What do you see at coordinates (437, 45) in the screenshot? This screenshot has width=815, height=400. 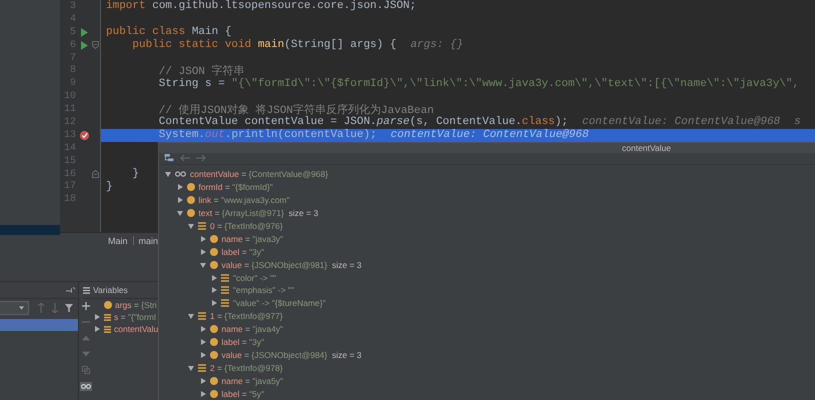 I see `inline-value-hint: args: {}` at bounding box center [437, 45].